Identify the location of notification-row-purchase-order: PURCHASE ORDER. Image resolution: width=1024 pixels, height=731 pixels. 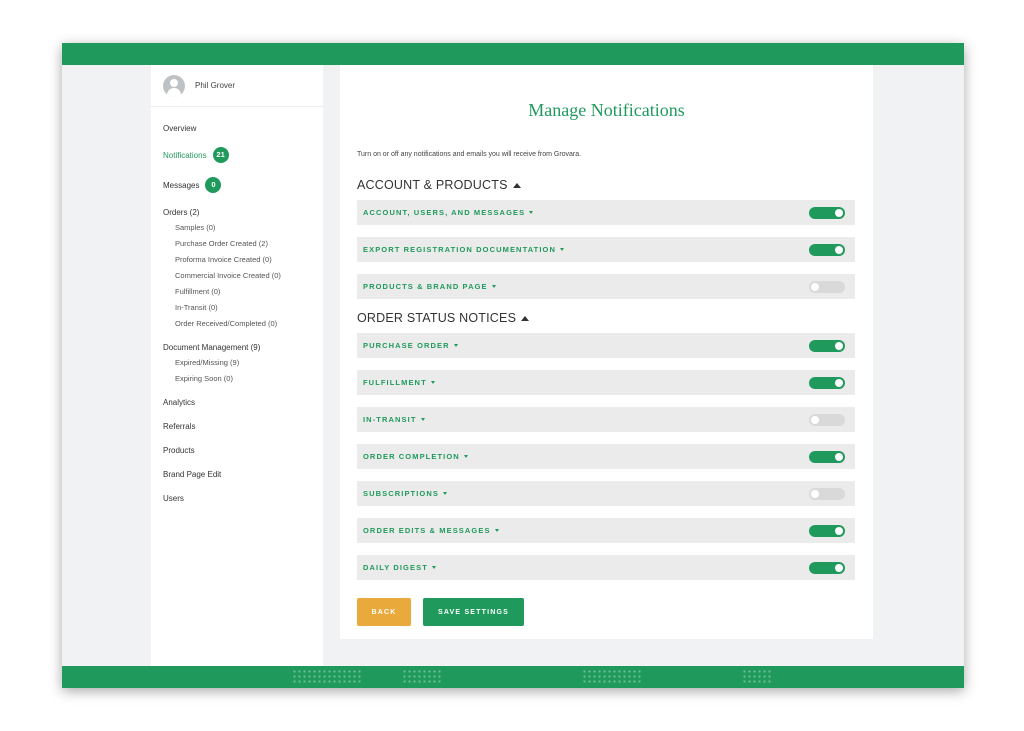
(606, 345).